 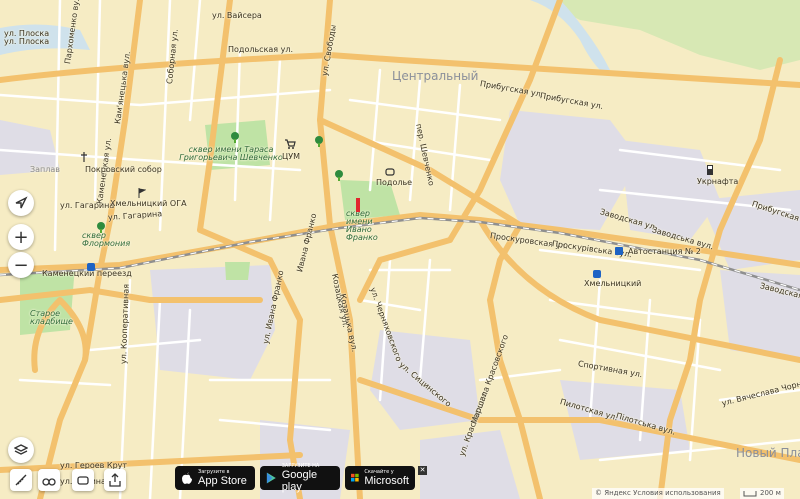 What do you see at coordinates (435, 76) in the screenshot?
I see `district-label: Центральный` at bounding box center [435, 76].